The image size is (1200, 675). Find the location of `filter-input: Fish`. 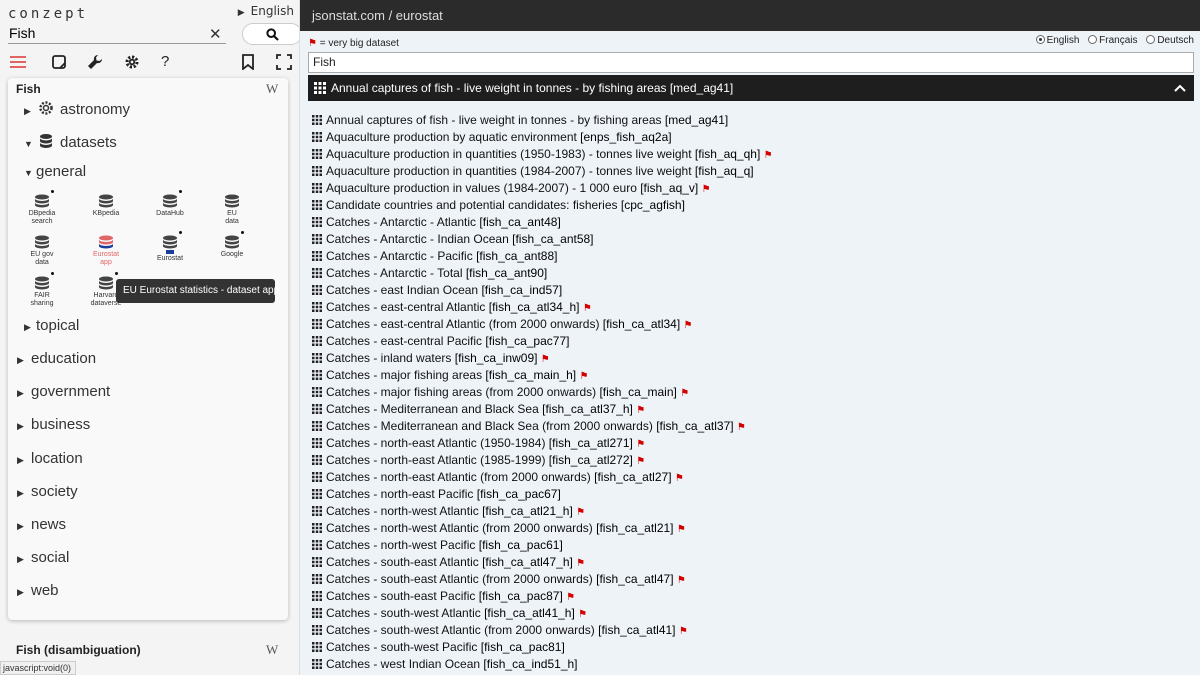

filter-input: Fish is located at coordinates (751, 62).